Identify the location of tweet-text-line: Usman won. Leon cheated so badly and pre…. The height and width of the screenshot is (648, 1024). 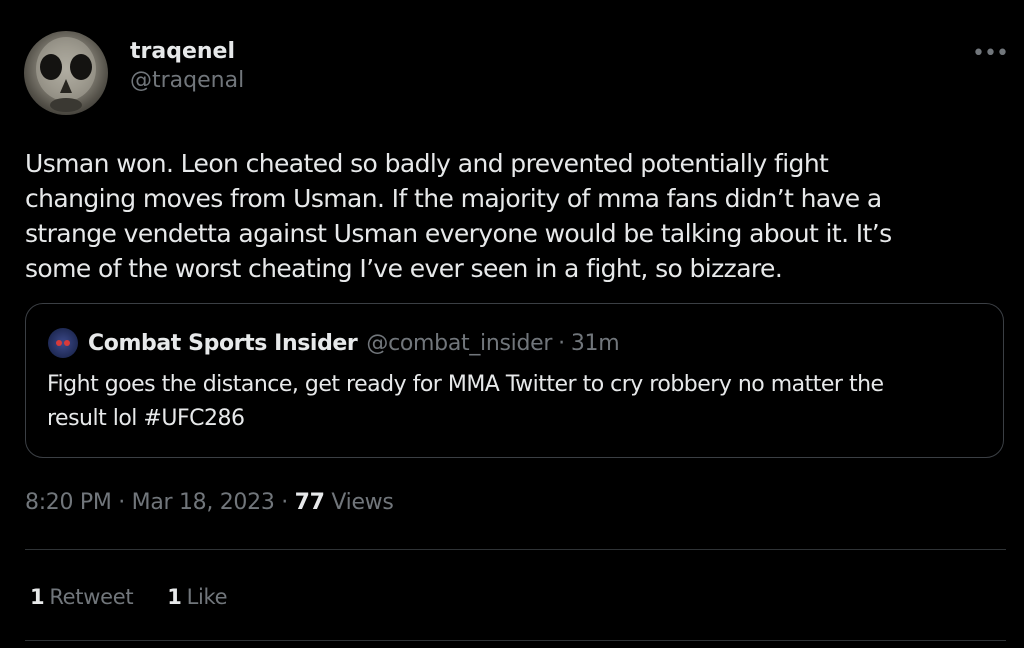
(427, 163).